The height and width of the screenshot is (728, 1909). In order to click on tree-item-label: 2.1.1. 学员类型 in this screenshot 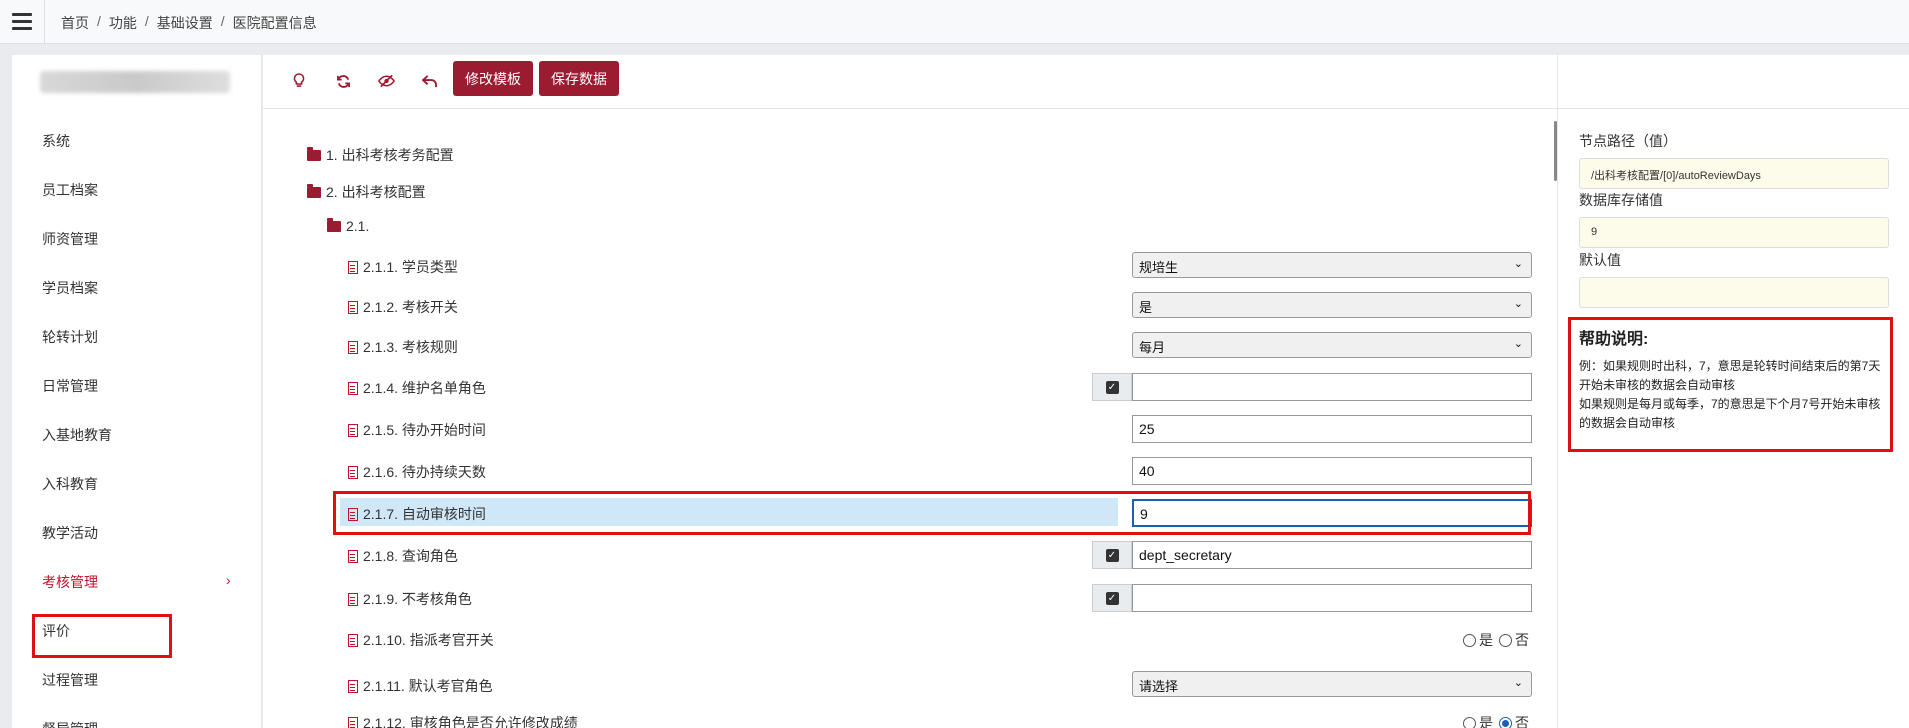, I will do `click(410, 267)`.